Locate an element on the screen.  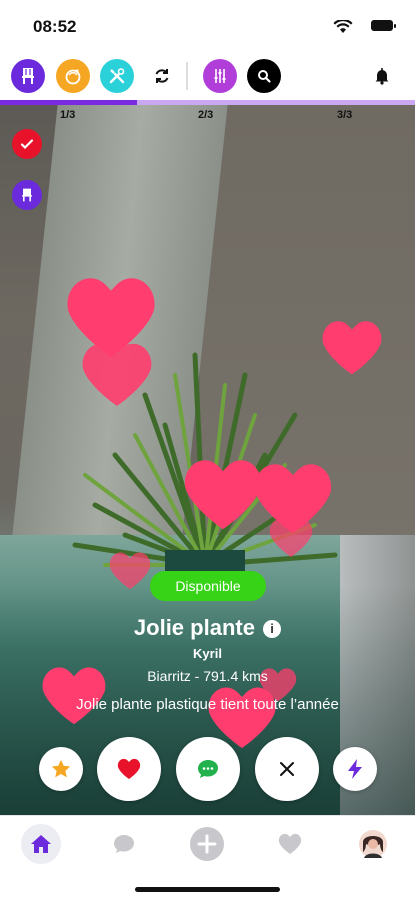
add-icon is located at coordinates (207, 844).